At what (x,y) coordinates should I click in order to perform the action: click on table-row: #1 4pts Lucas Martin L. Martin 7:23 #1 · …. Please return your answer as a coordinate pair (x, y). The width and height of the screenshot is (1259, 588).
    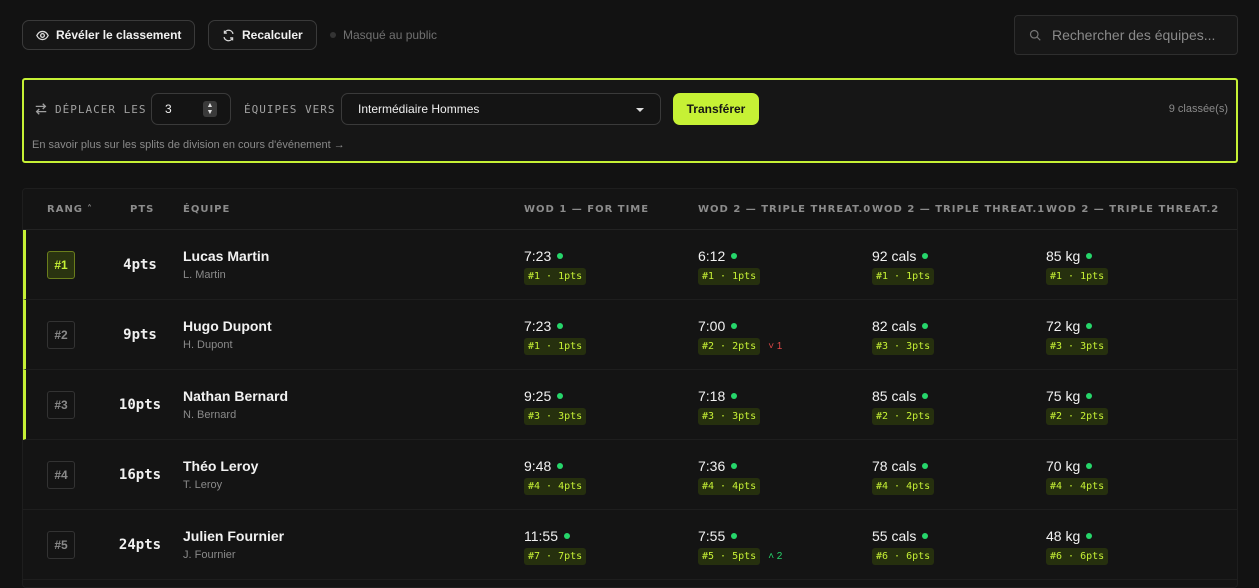
    Looking at the image, I should click on (630, 265).